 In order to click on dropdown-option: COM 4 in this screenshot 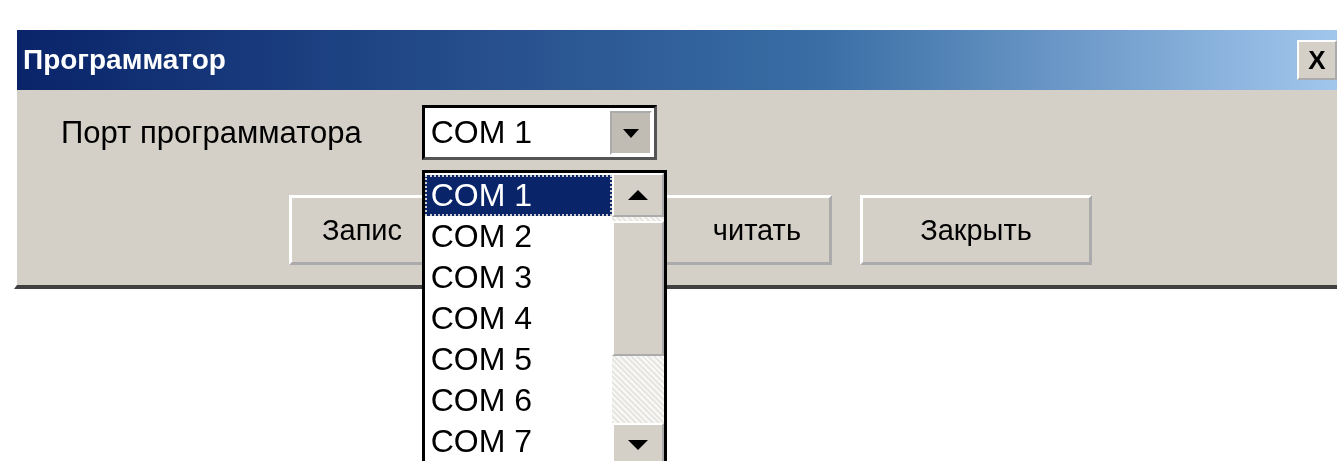, I will do `click(518, 318)`.